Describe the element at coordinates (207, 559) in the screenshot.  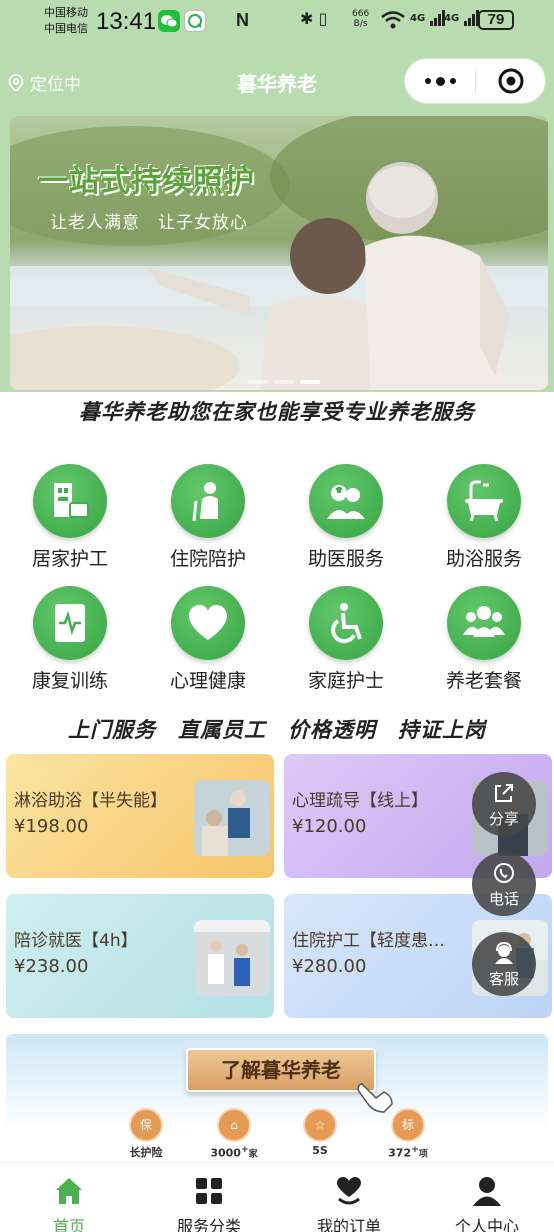
I see `service-label: 住院陪护` at that location.